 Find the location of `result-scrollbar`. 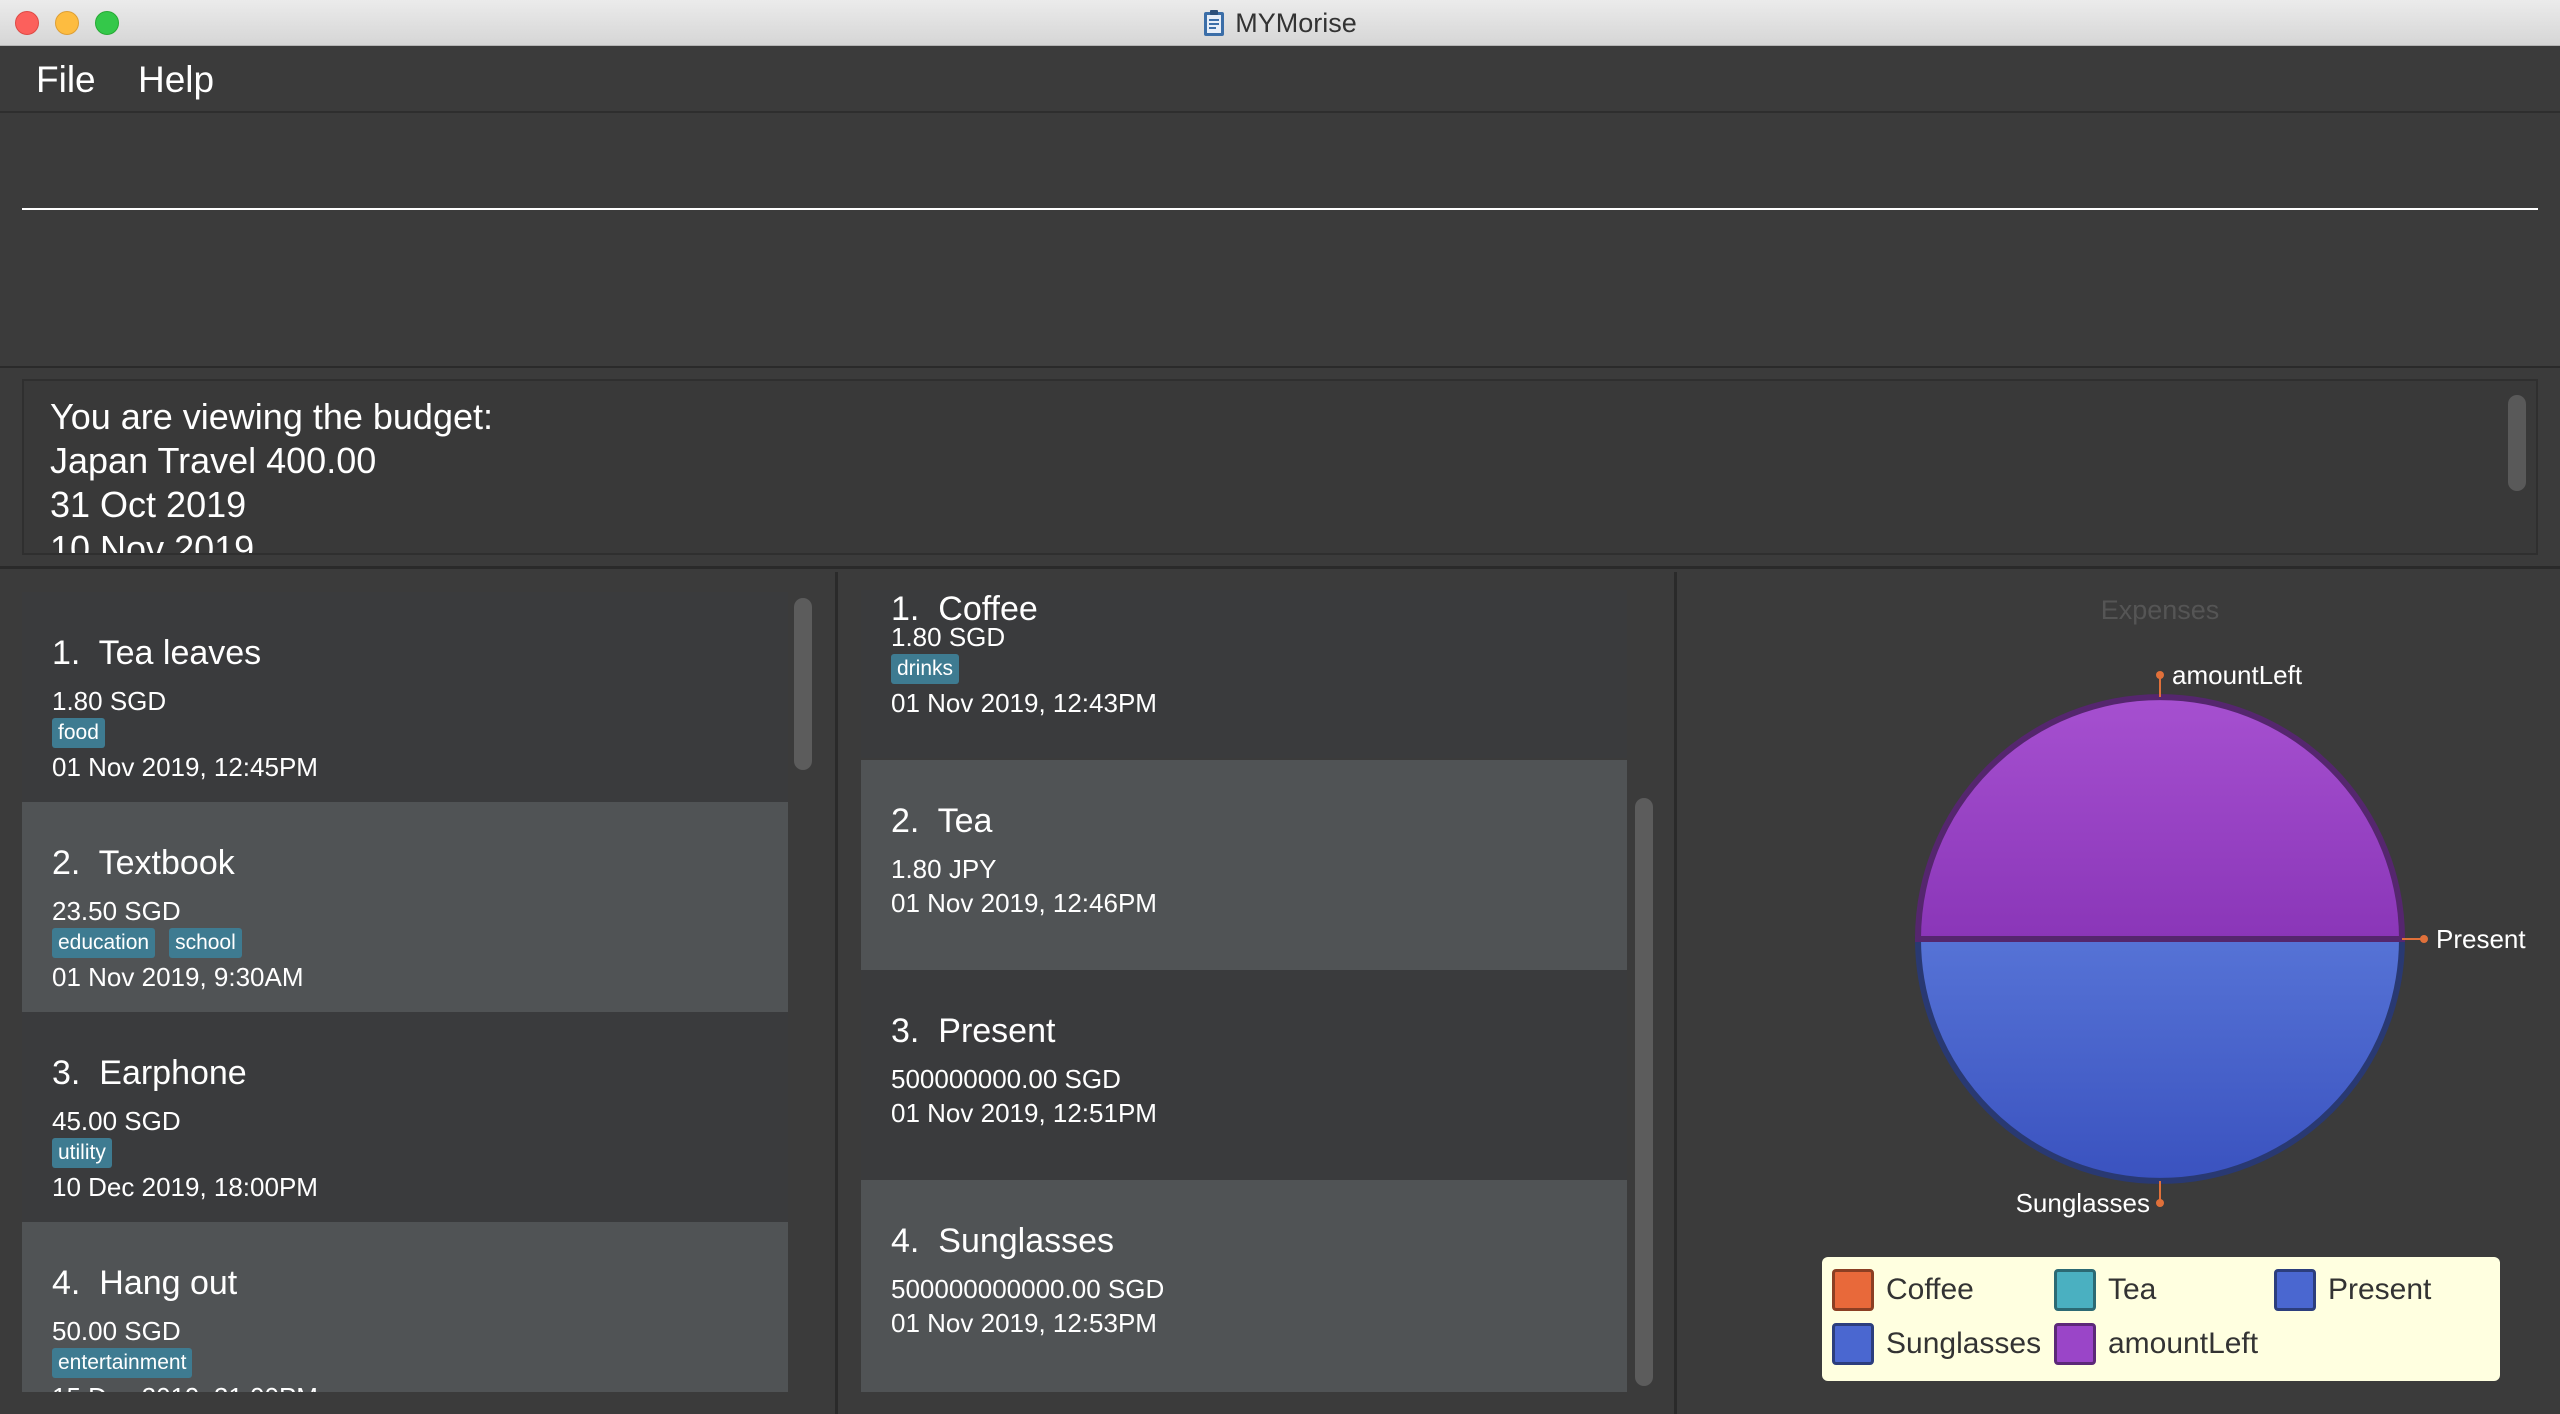

result-scrollbar is located at coordinates (2517, 443).